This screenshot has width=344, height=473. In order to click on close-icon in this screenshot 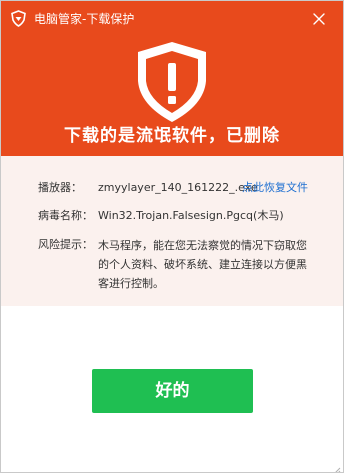, I will do `click(319, 19)`.